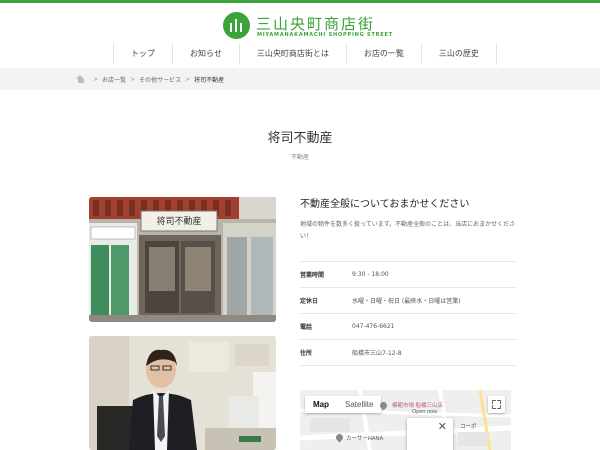  What do you see at coordinates (408, 327) in the screenshot?
I see `info-row-phone: 電話 047-476-6621` at bounding box center [408, 327].